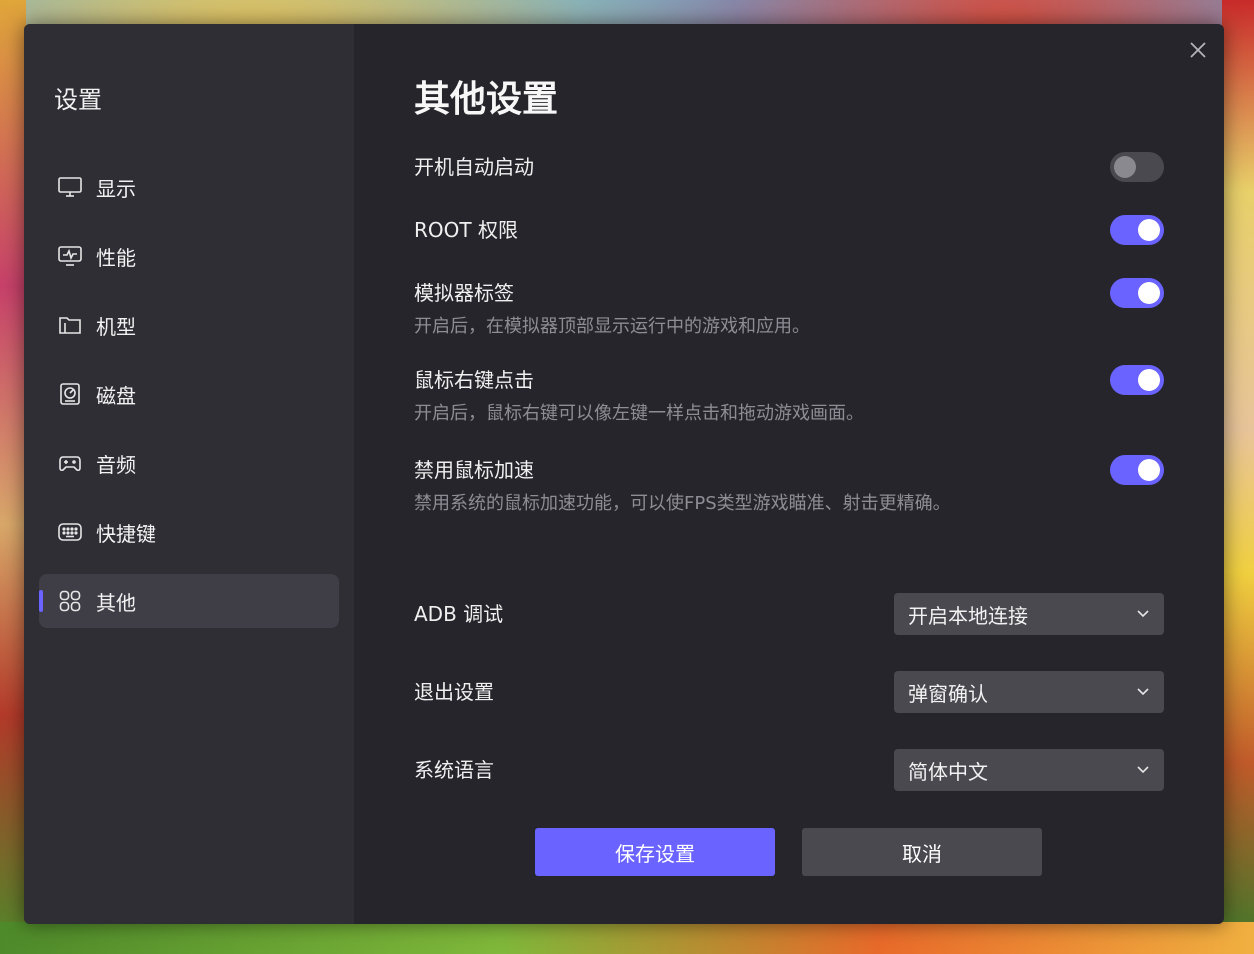  Describe the element at coordinates (116, 188) in the screenshot. I see `sidebar-item-label: 显示` at that location.